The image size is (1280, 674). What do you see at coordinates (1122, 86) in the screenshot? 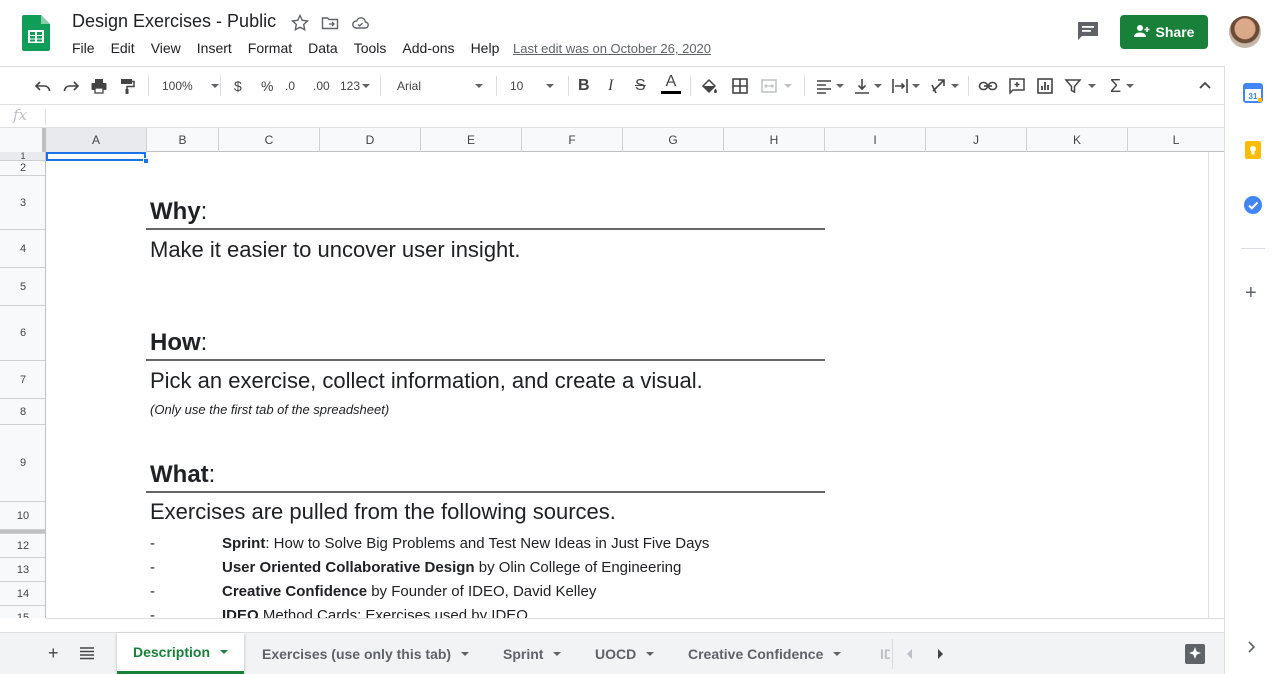
I see `functions-icon: Σ` at bounding box center [1122, 86].